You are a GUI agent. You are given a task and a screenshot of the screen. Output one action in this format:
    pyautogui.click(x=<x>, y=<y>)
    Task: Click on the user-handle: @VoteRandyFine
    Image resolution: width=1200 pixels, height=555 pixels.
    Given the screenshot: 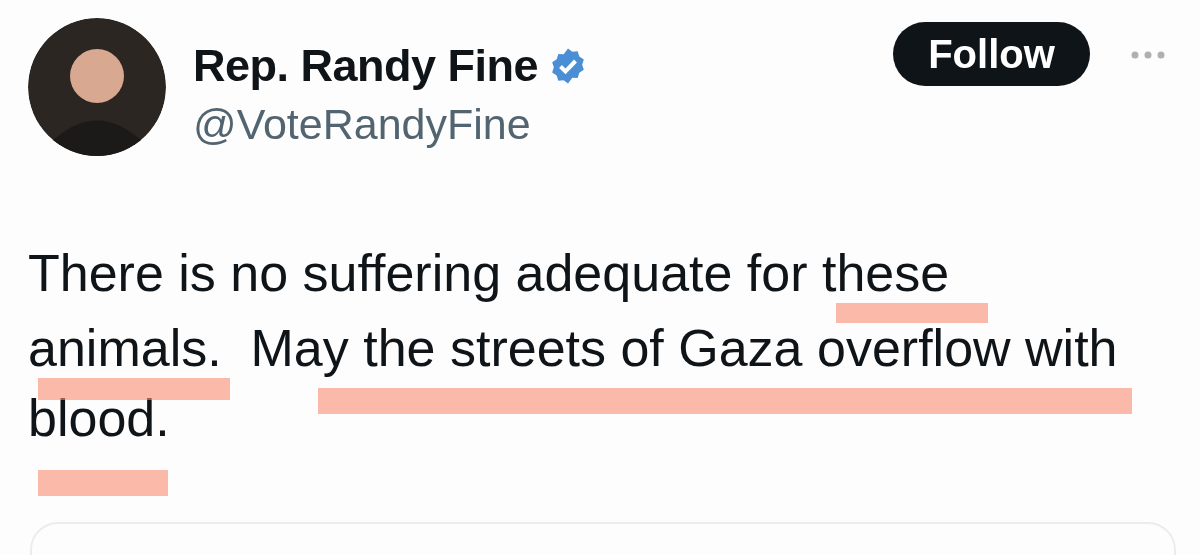 What is the action you would take?
    pyautogui.click(x=391, y=124)
    